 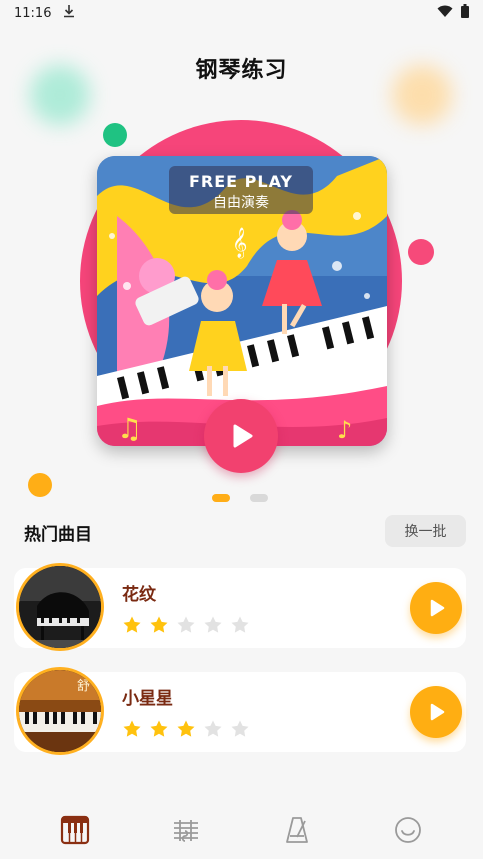 What do you see at coordinates (60, 711) in the screenshot?
I see `song-cover-2: 舒` at bounding box center [60, 711].